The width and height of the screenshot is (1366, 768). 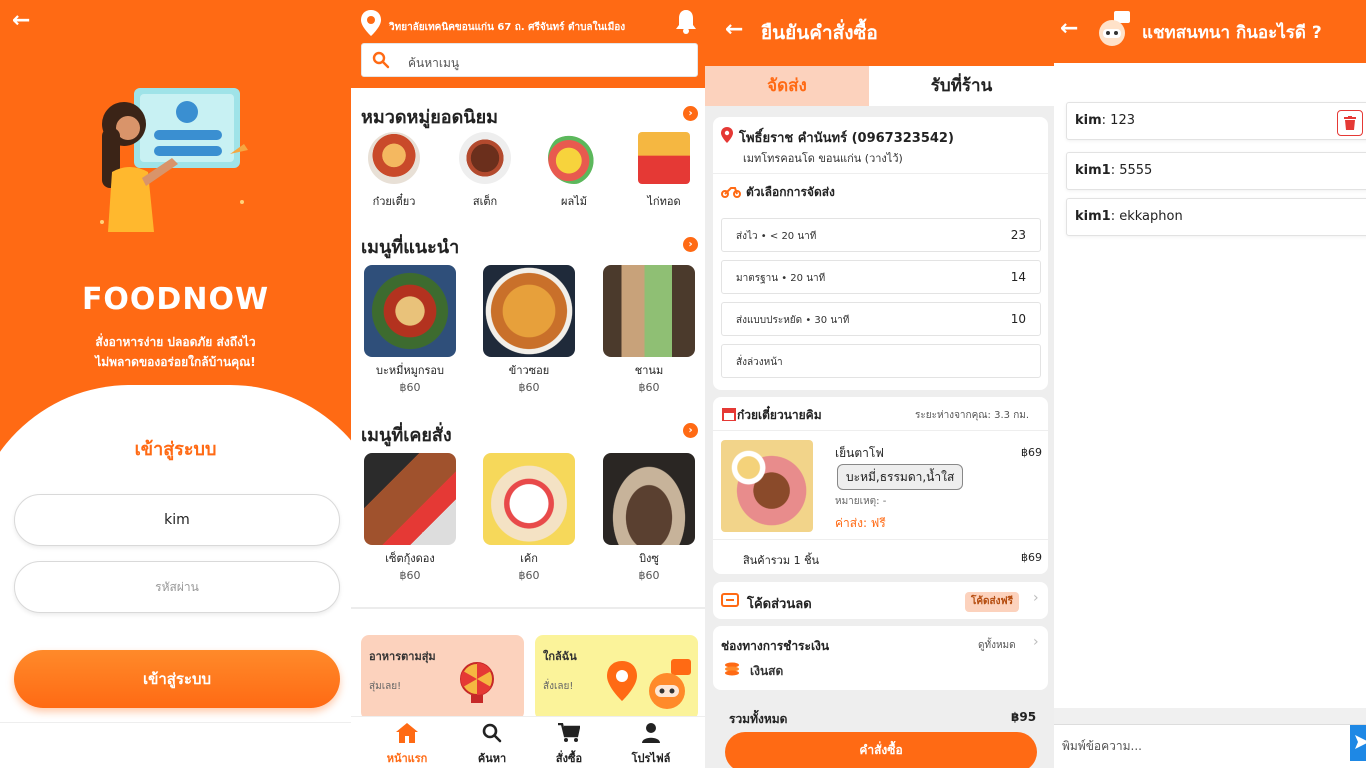 What do you see at coordinates (651, 733) in the screenshot?
I see `user-icon` at bounding box center [651, 733].